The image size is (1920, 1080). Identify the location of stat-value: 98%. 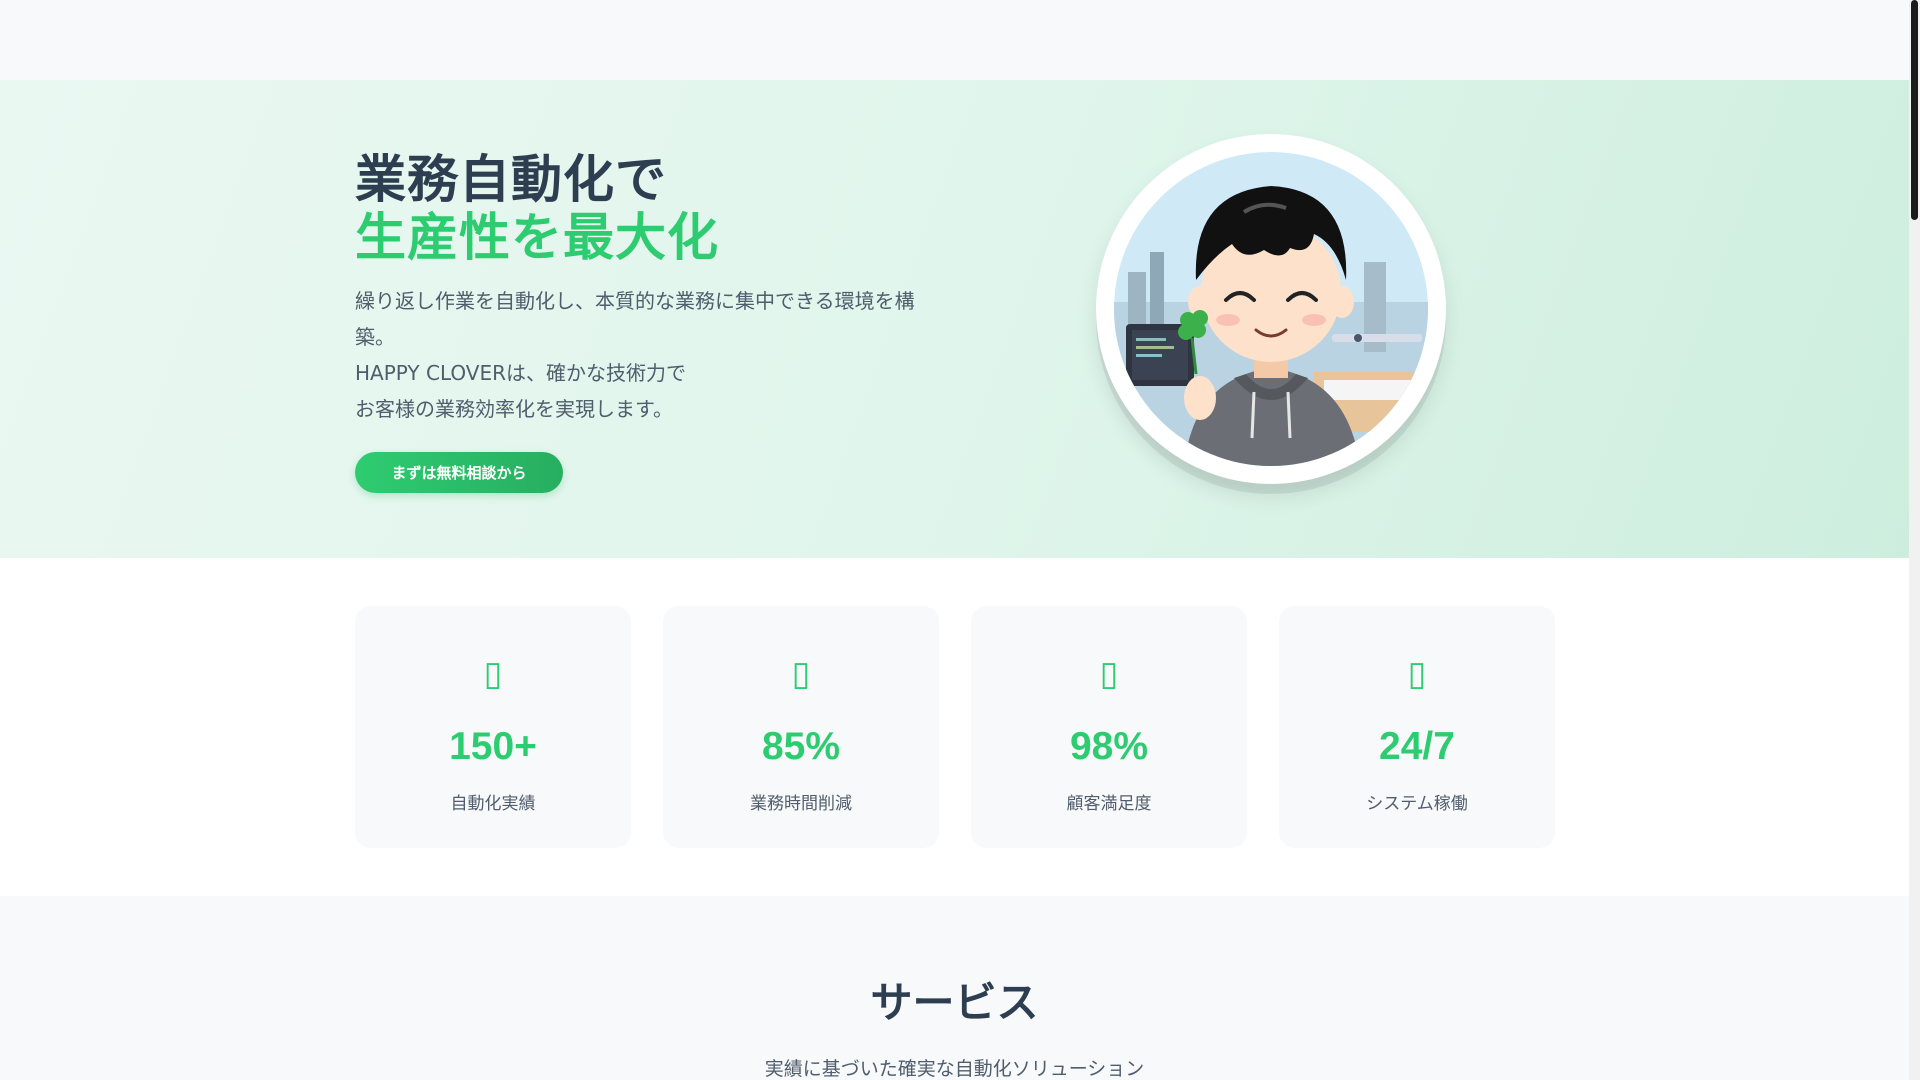
(1109, 746).